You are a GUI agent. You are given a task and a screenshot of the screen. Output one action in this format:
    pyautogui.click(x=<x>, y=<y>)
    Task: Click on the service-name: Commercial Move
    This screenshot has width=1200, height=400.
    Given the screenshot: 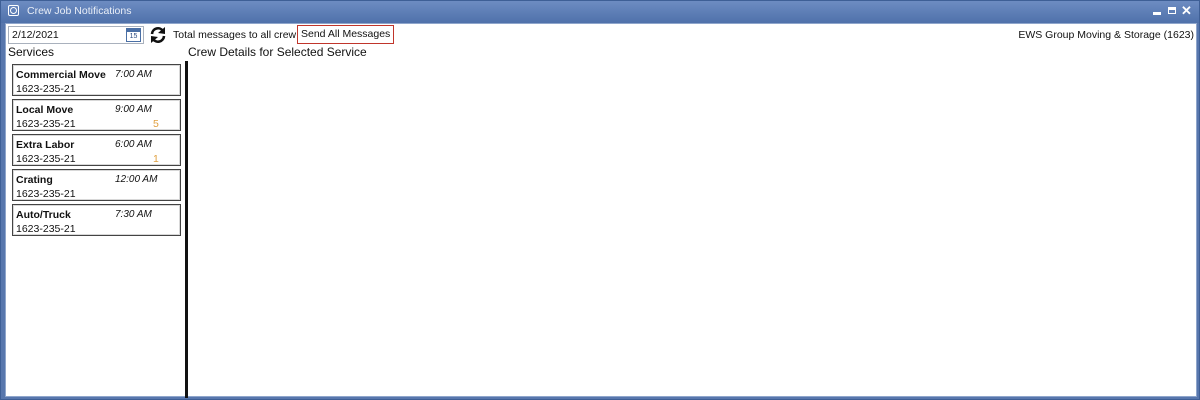 What is the action you would take?
    pyautogui.click(x=61, y=75)
    